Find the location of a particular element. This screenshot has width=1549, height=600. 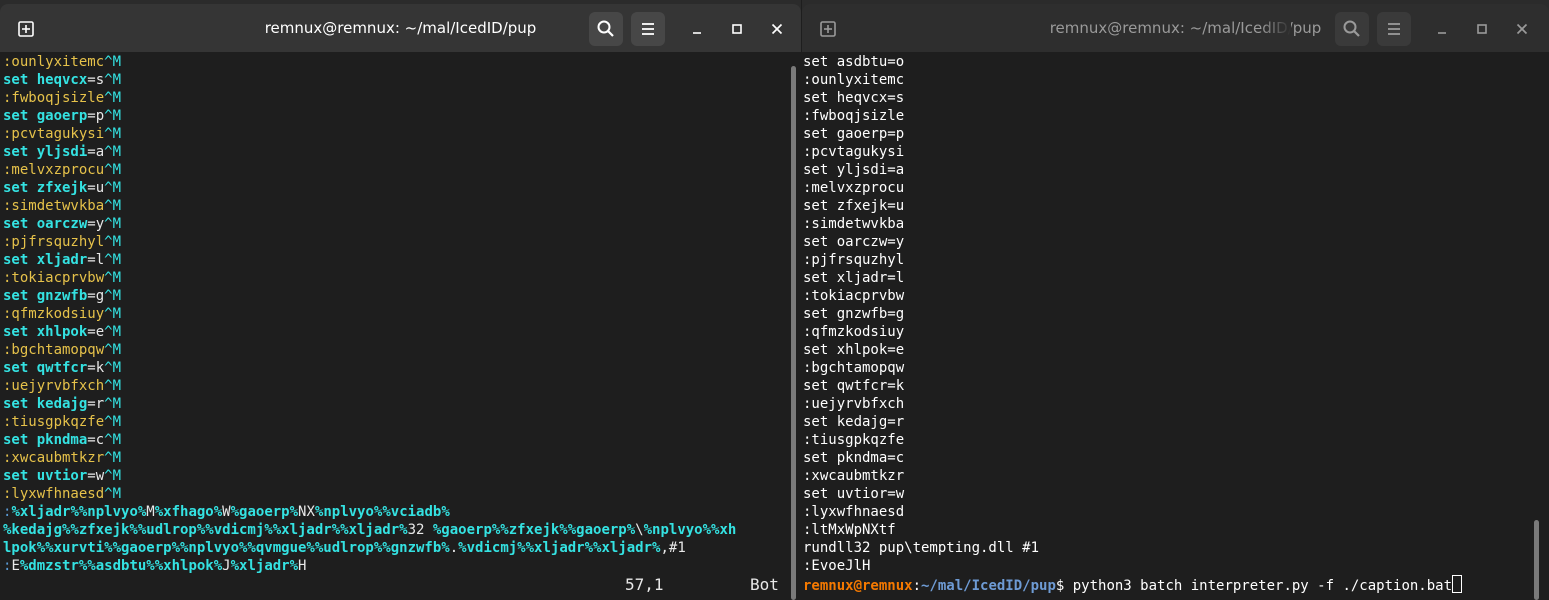

maximize-icon is located at coordinates (1482, 29).